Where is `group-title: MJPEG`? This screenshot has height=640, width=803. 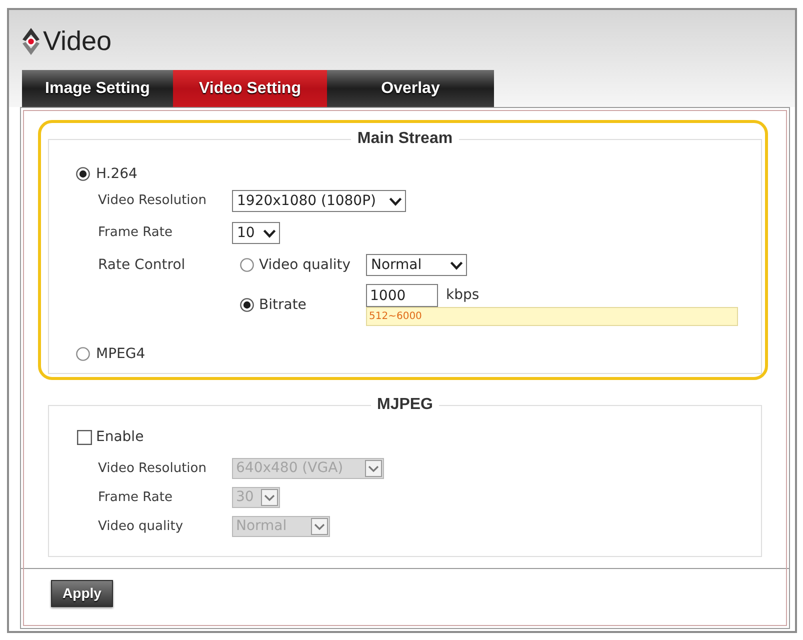
group-title: MJPEG is located at coordinates (405, 405).